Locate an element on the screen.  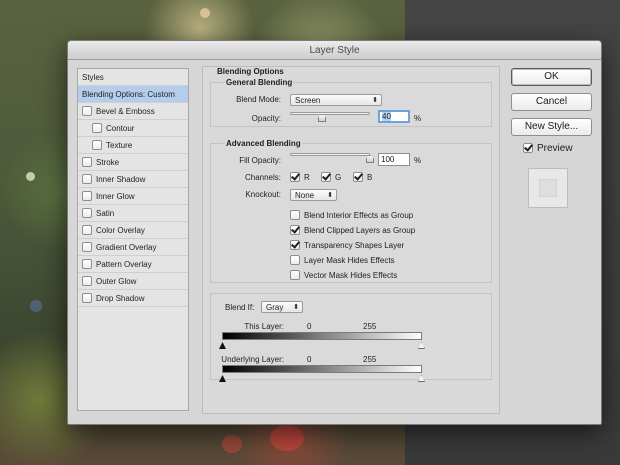
underlying-layer-white-slider is located at coordinates (421, 378).